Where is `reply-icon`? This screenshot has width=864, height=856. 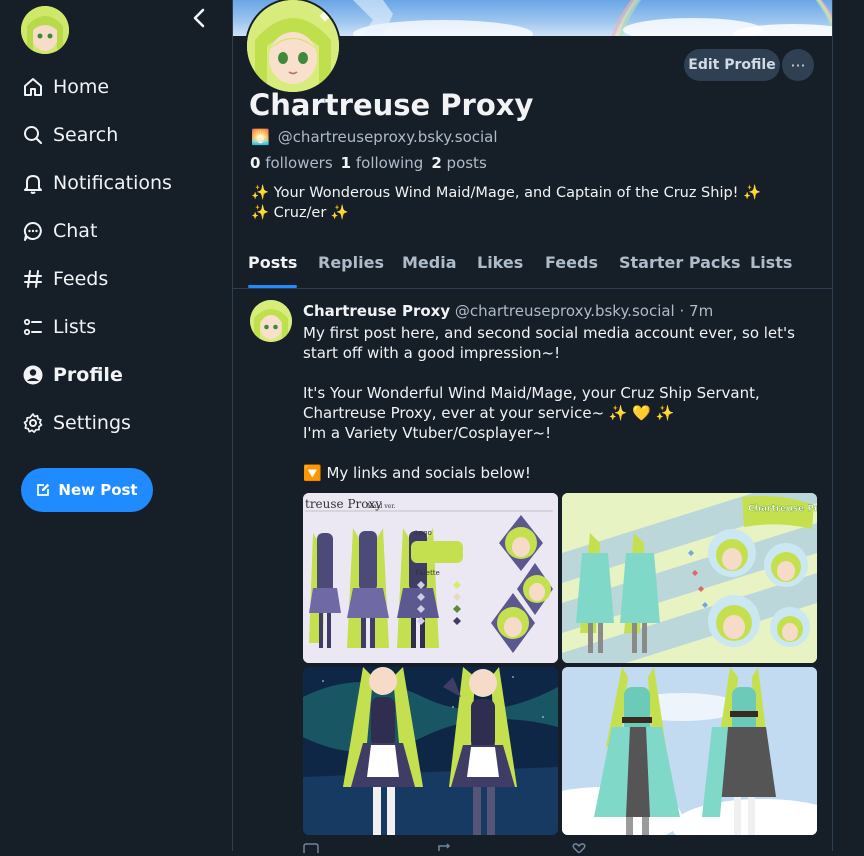
reply-icon is located at coordinates (311, 848).